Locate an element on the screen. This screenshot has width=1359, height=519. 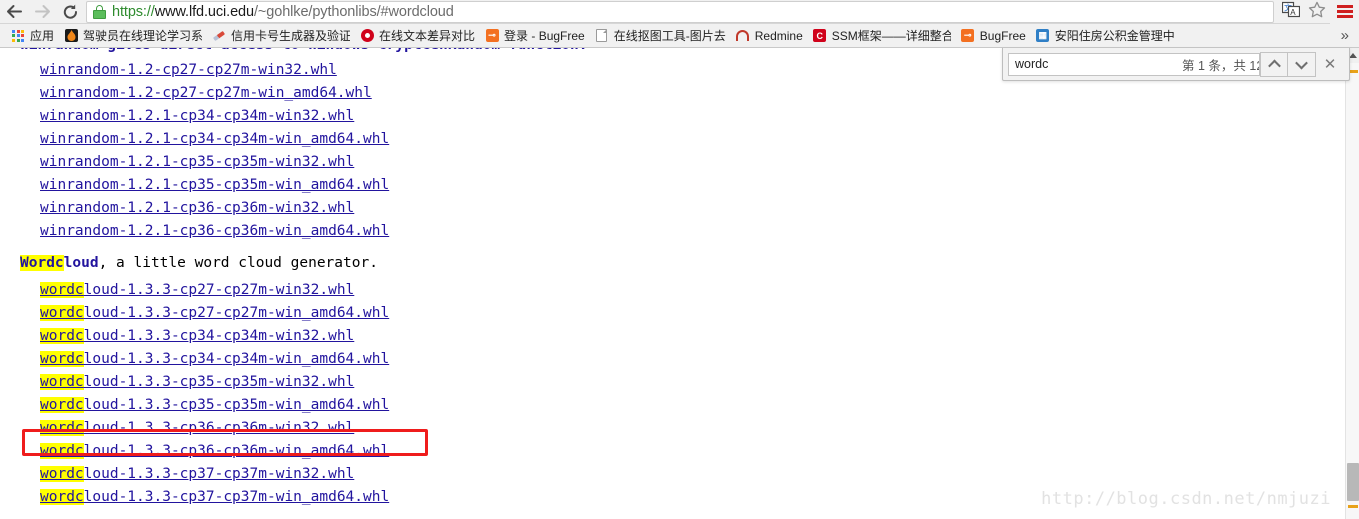
lock-icon is located at coordinates (99, 11).